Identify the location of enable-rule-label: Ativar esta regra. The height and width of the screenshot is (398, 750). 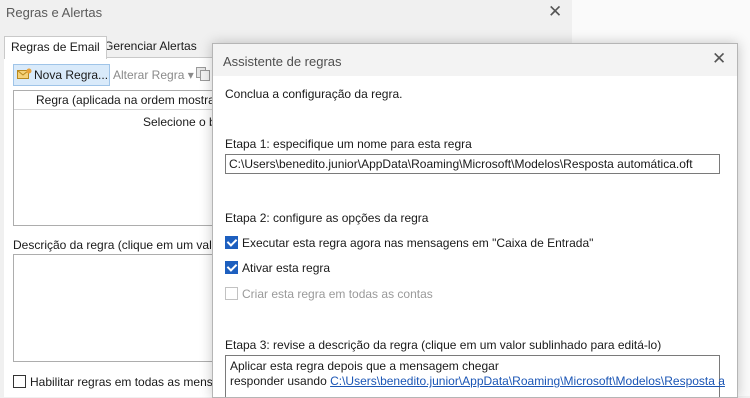
(286, 268).